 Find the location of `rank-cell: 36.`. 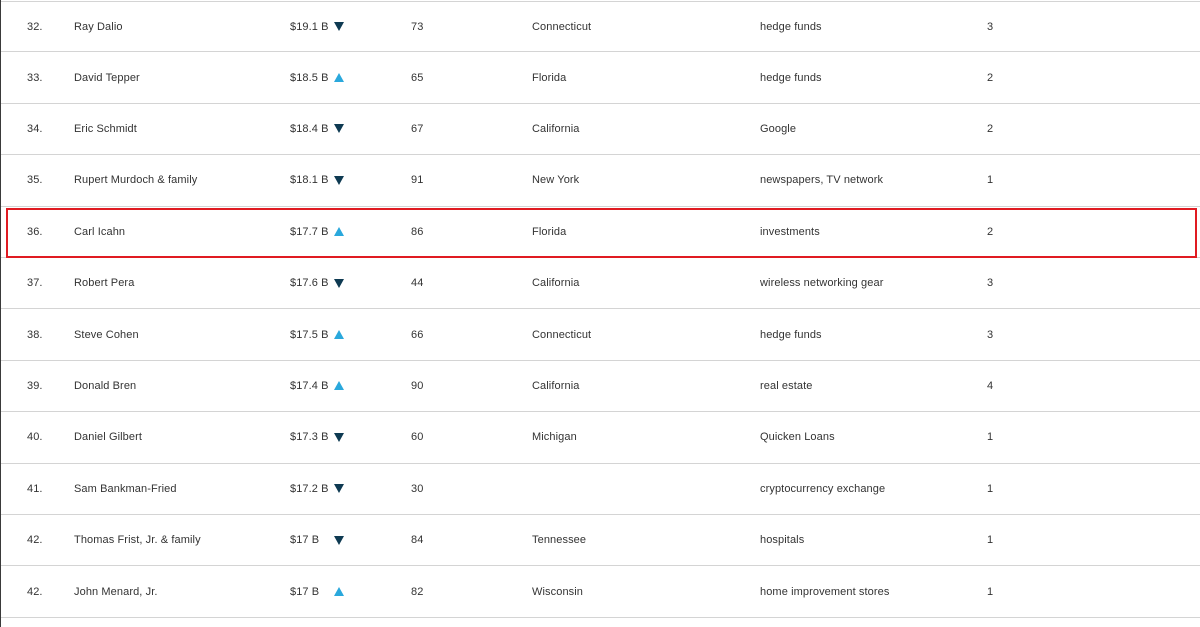

rank-cell: 36. is located at coordinates (35, 231).